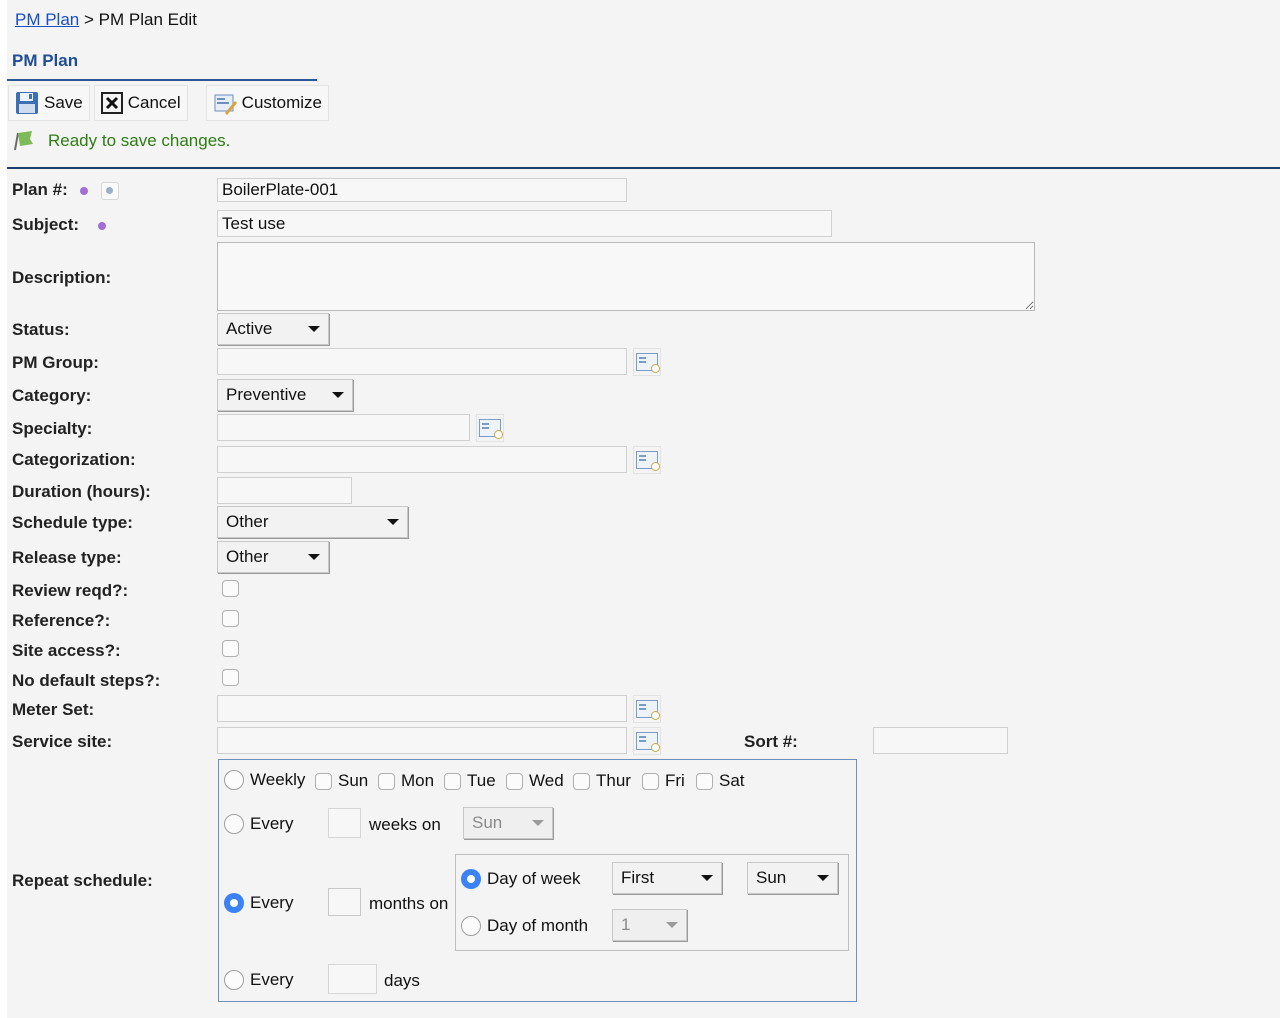 Image resolution: width=1280 pixels, height=1018 pixels. Describe the element at coordinates (524, 223) in the screenshot. I see `subject-input` at that location.